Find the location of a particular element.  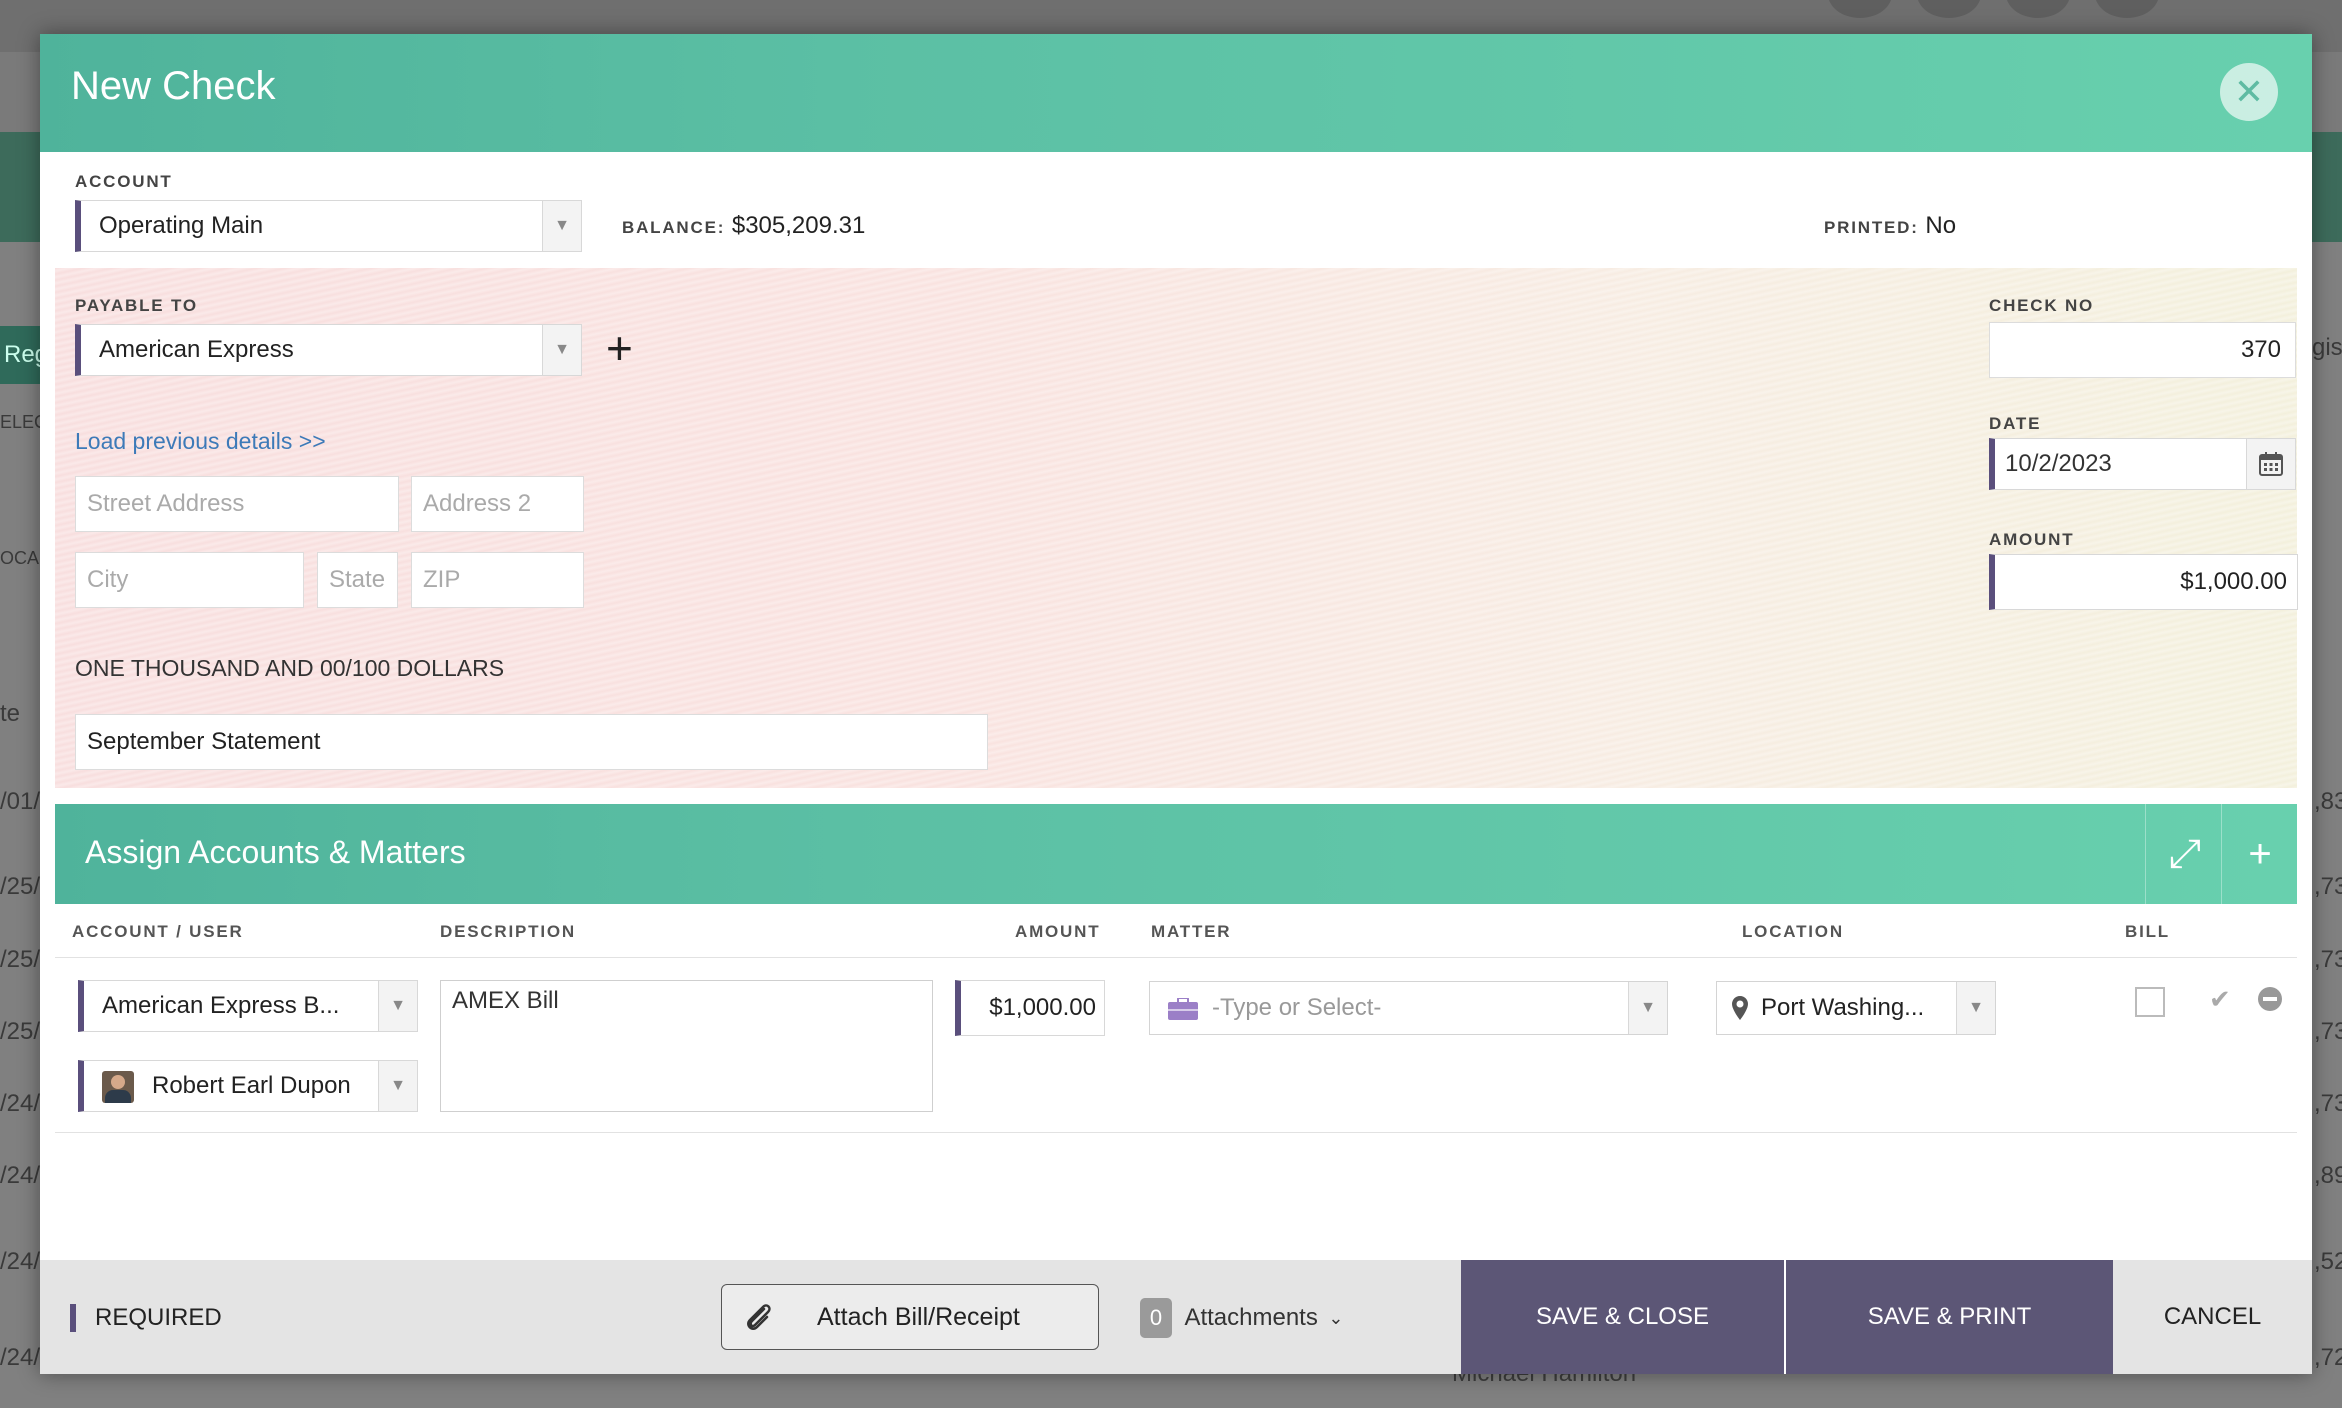

account-label: ACCOUNT is located at coordinates (124, 181).